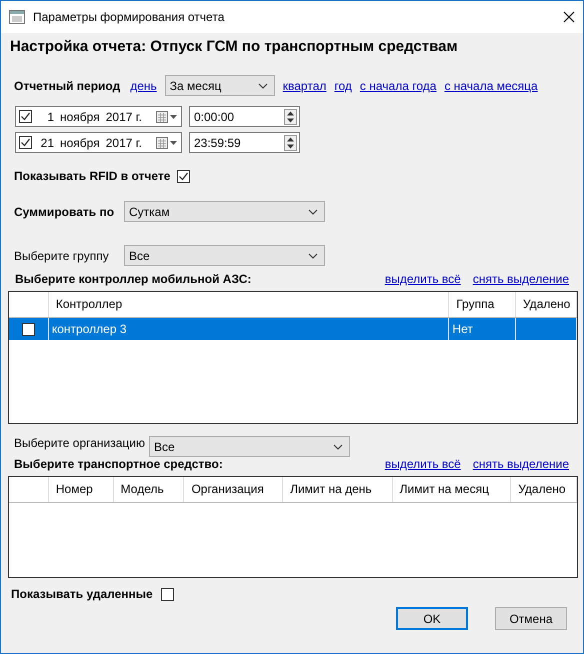 Image resolution: width=584 pixels, height=654 pixels. I want to click on rfid-label: Показывать RFID в отчете, so click(92, 176).